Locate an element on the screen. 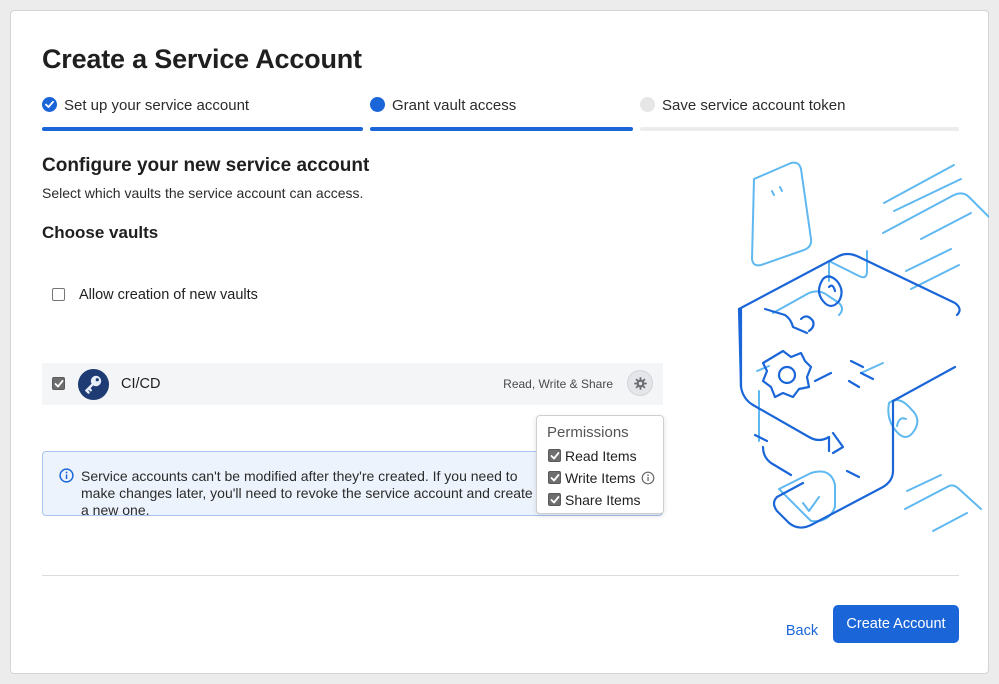  page-title: Create a Service Account is located at coordinates (202, 59).